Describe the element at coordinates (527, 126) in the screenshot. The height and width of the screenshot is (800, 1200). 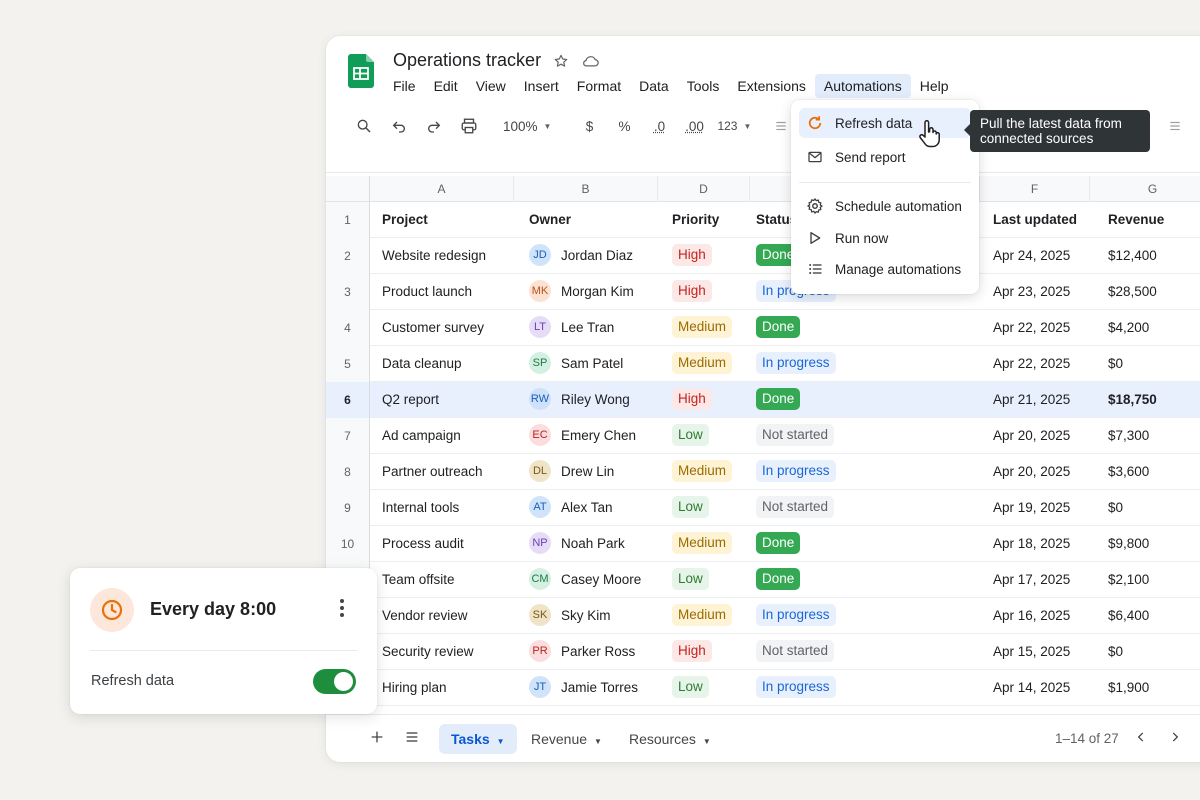
I see `zoom-select: 100% ▼` at that location.